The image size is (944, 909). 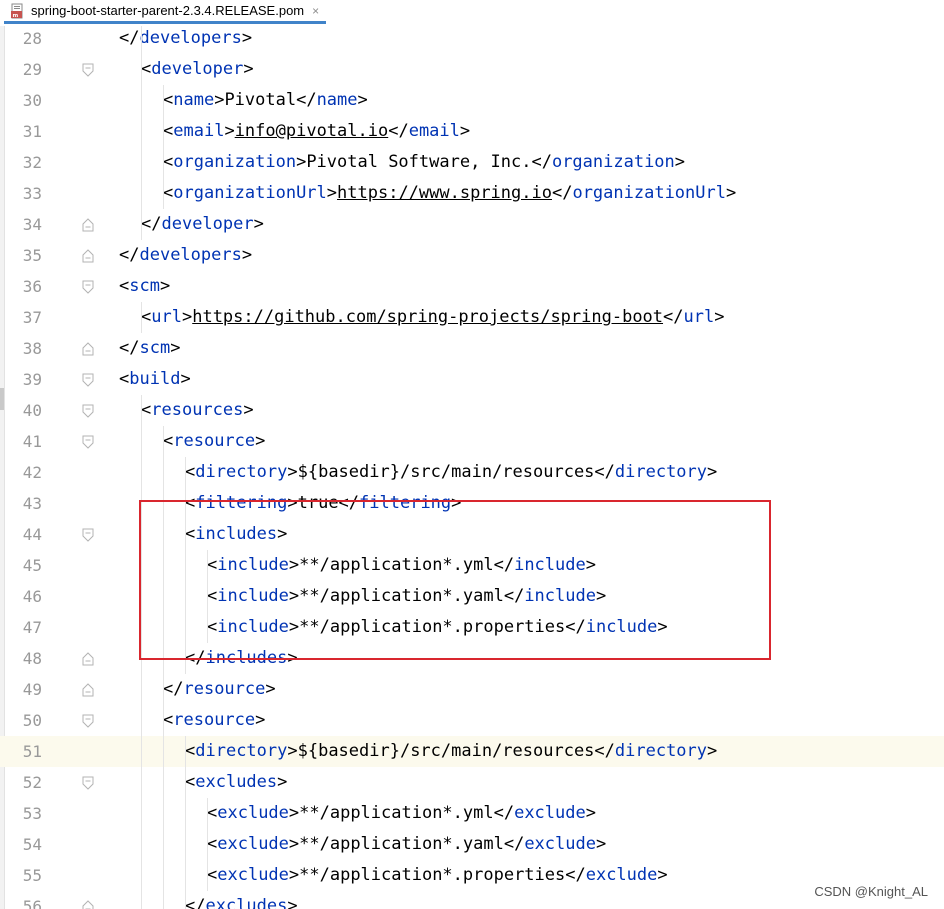 I want to click on line-number: 34, so click(x=32, y=224).